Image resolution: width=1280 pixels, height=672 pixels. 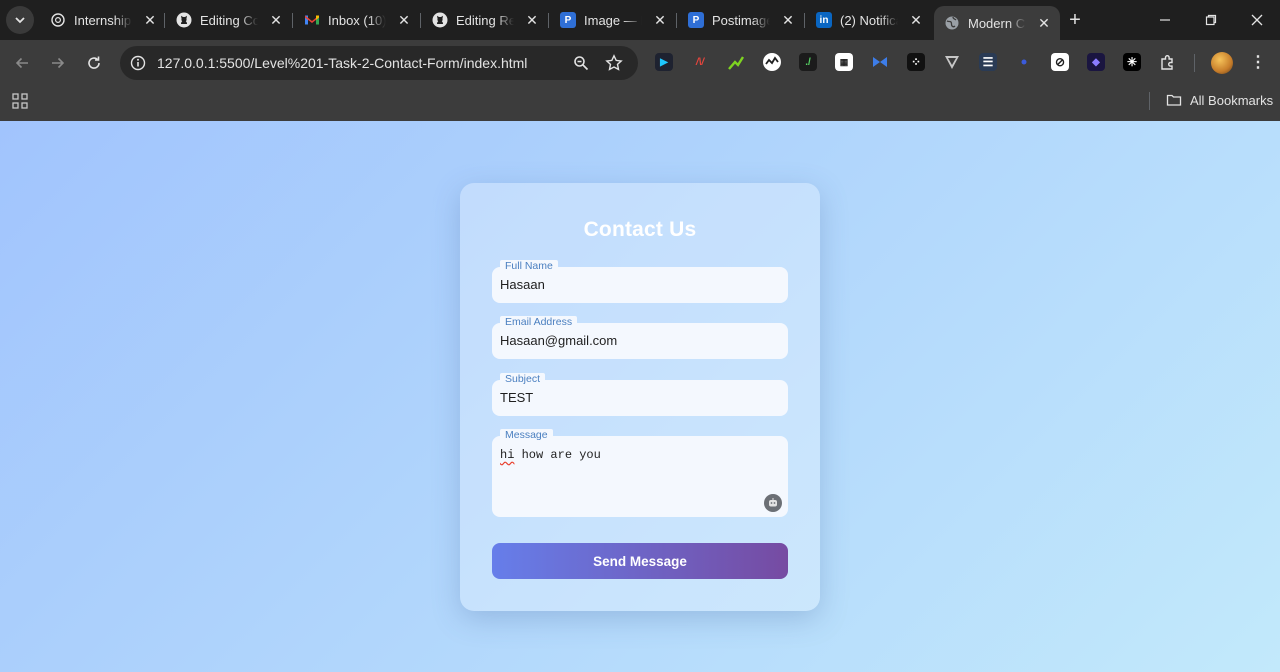 I want to click on tab-image-p: P Image — P ✕, so click(x=613, y=20).